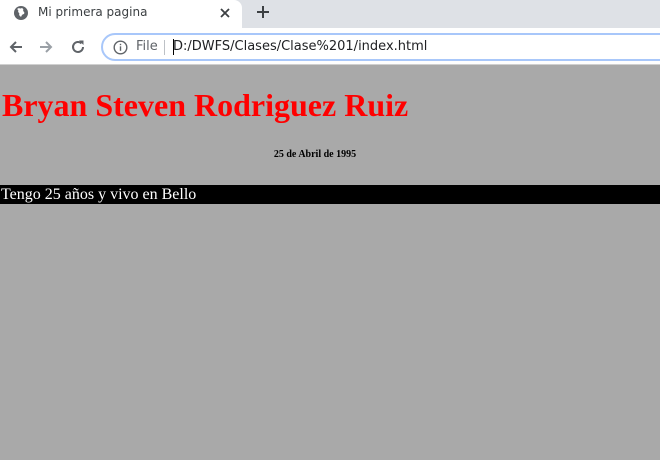  Describe the element at coordinates (120, 47) in the screenshot. I see `info-icon` at that location.